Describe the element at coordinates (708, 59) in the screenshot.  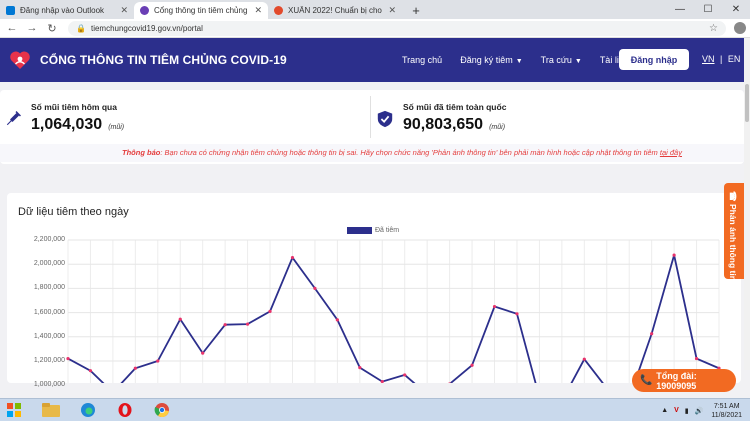
I see `lang-vn-link: VN` at that location.